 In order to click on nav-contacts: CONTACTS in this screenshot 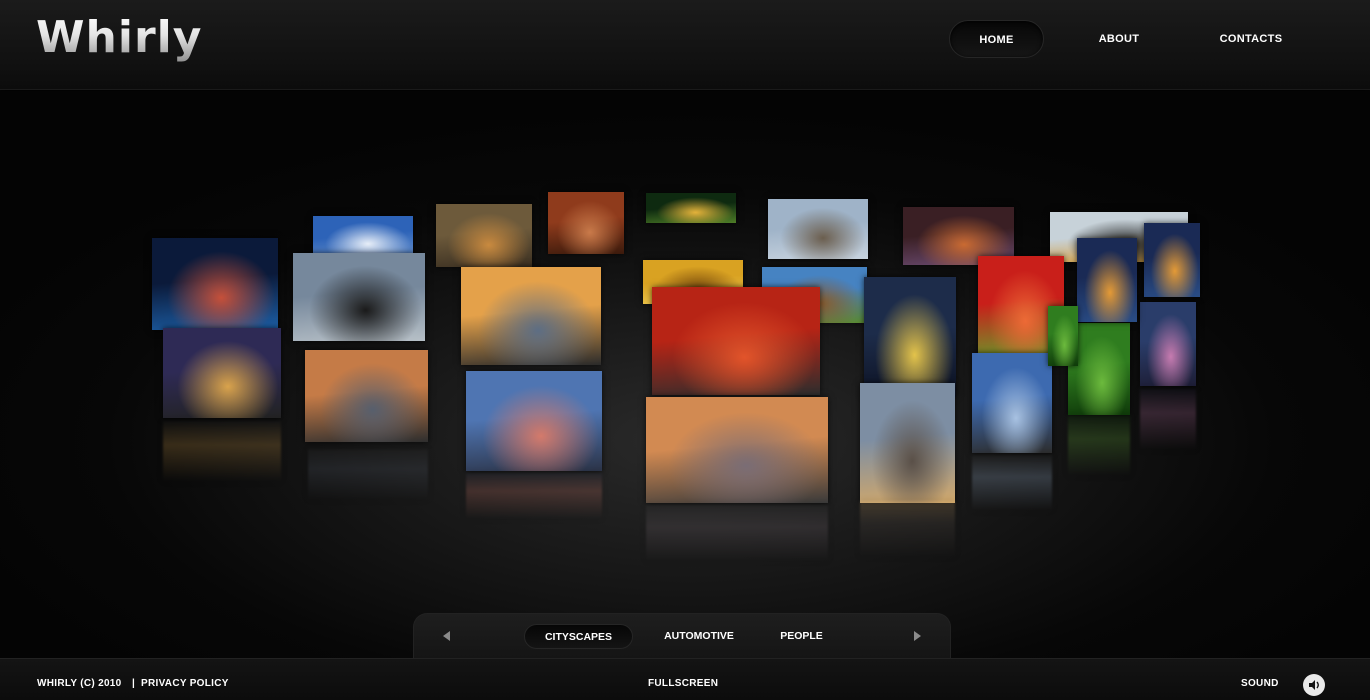, I will do `click(1251, 39)`.